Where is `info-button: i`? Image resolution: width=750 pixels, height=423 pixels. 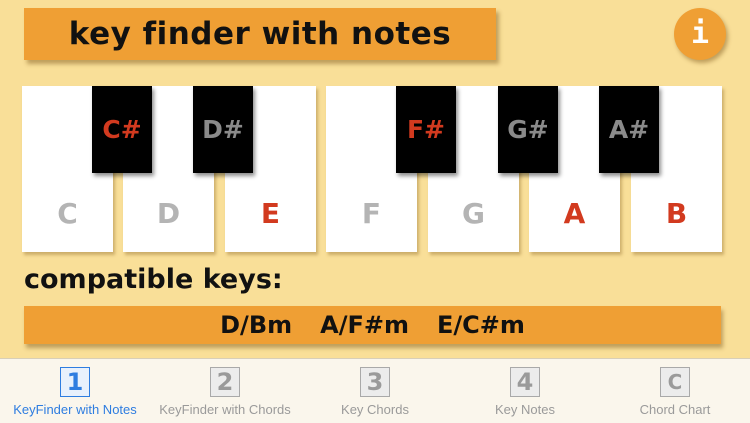
info-button: i is located at coordinates (700, 34).